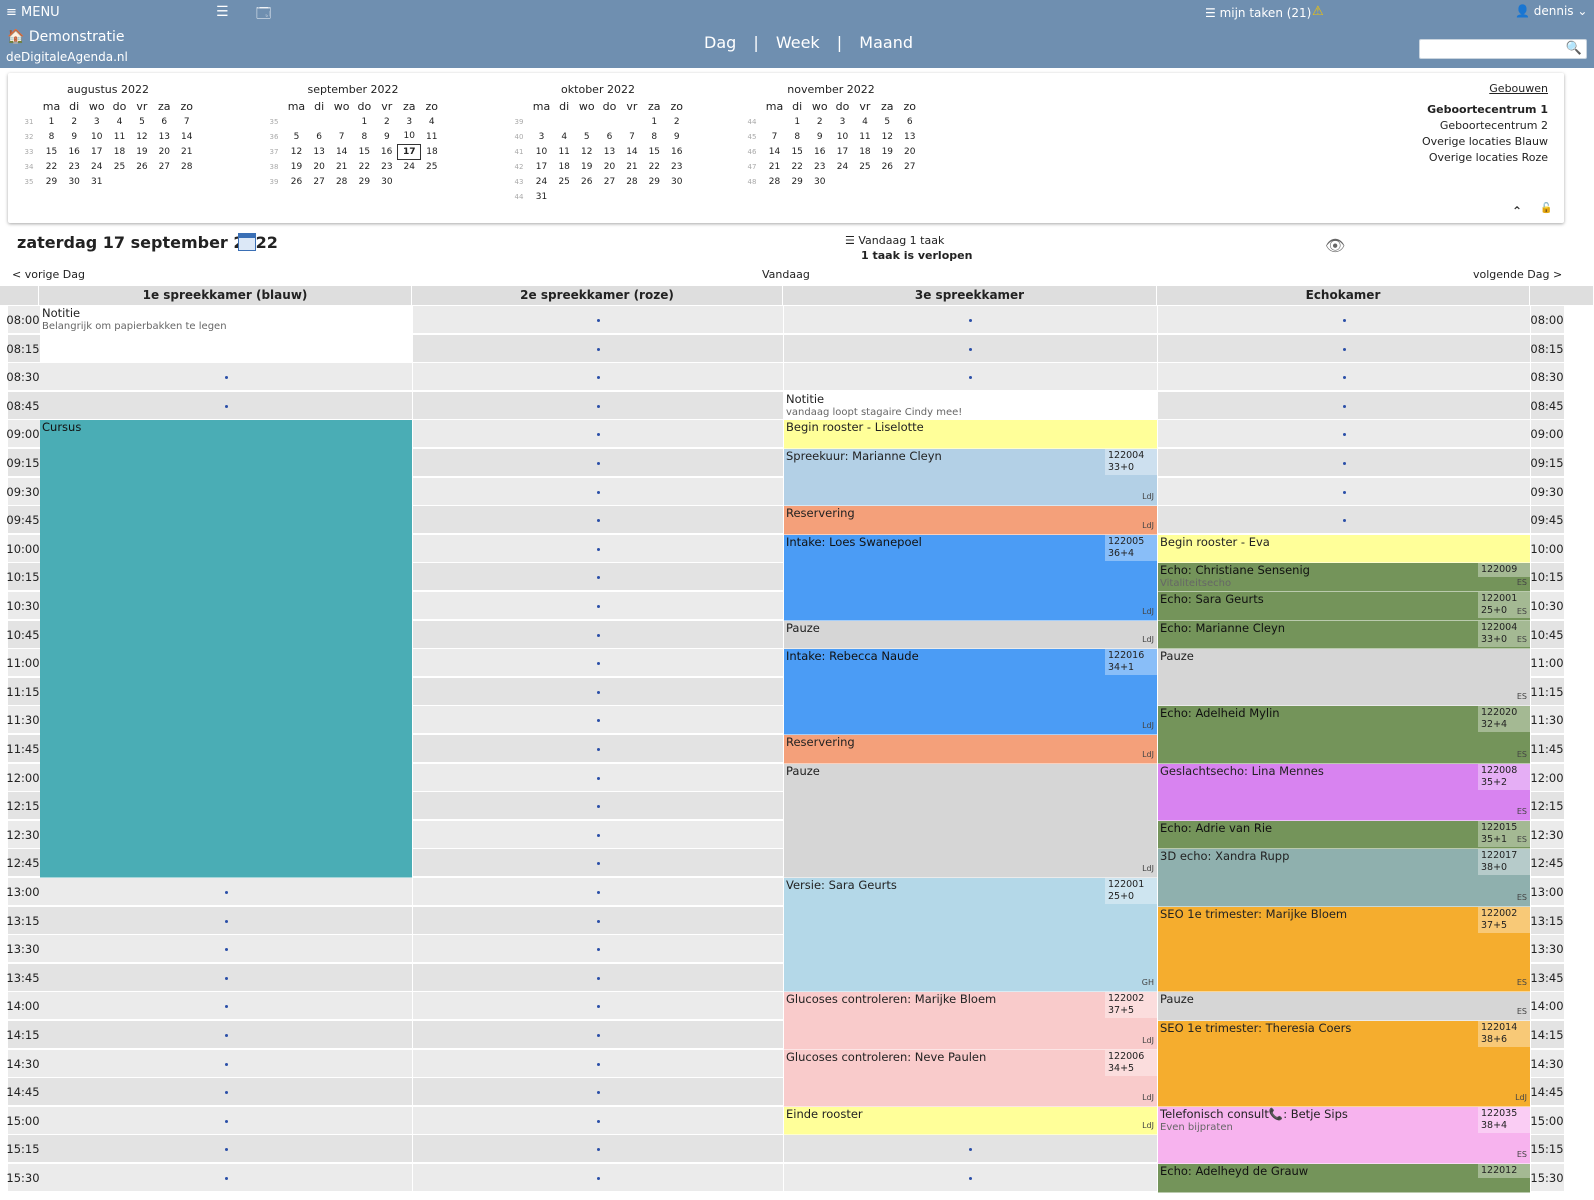  What do you see at coordinates (1344, 792) in the screenshot?
I see `appointment: Geslachtsecho: Lina Mennes 122008 35+2 ES` at bounding box center [1344, 792].